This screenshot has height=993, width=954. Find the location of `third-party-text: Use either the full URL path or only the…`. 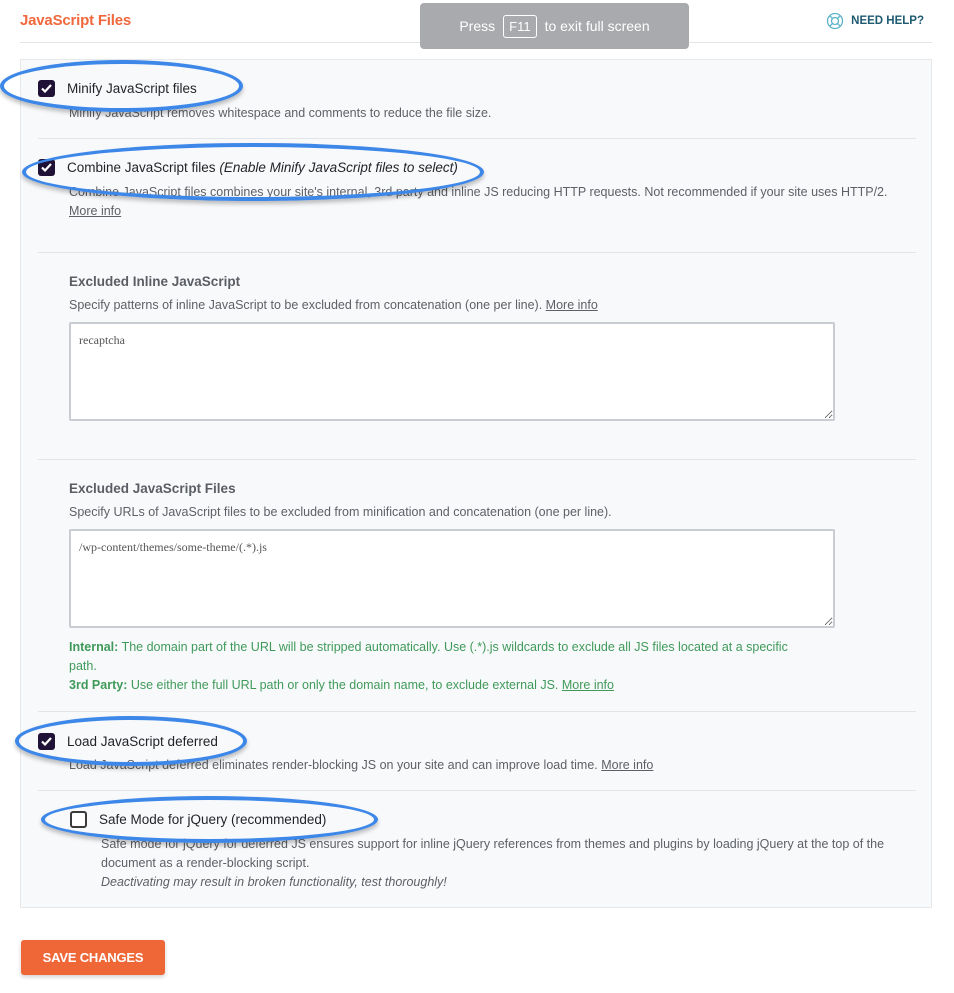

third-party-text: Use either the full URL path or only the… is located at coordinates (344, 685).